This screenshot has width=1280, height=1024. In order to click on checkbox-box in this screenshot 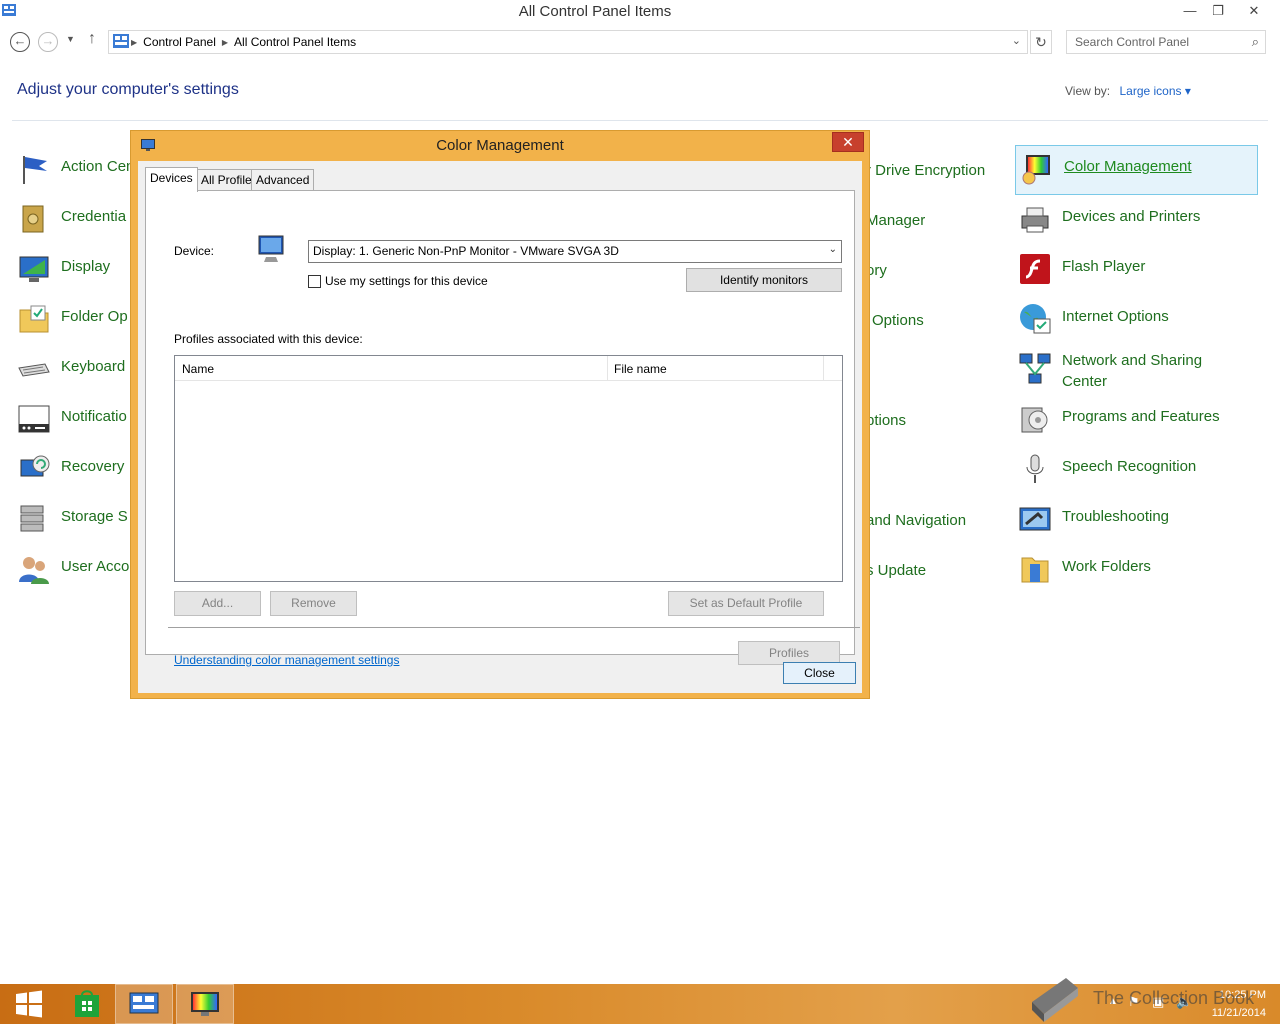, I will do `click(314, 281)`.